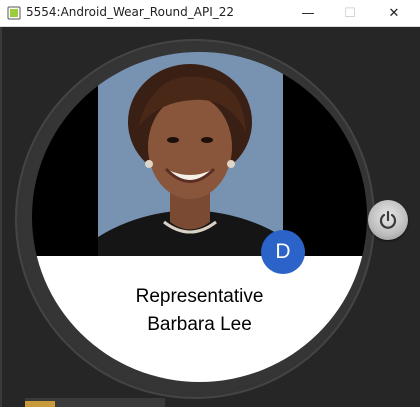  What do you see at coordinates (1, 217) in the screenshot?
I see `window-edge` at bounding box center [1, 217].